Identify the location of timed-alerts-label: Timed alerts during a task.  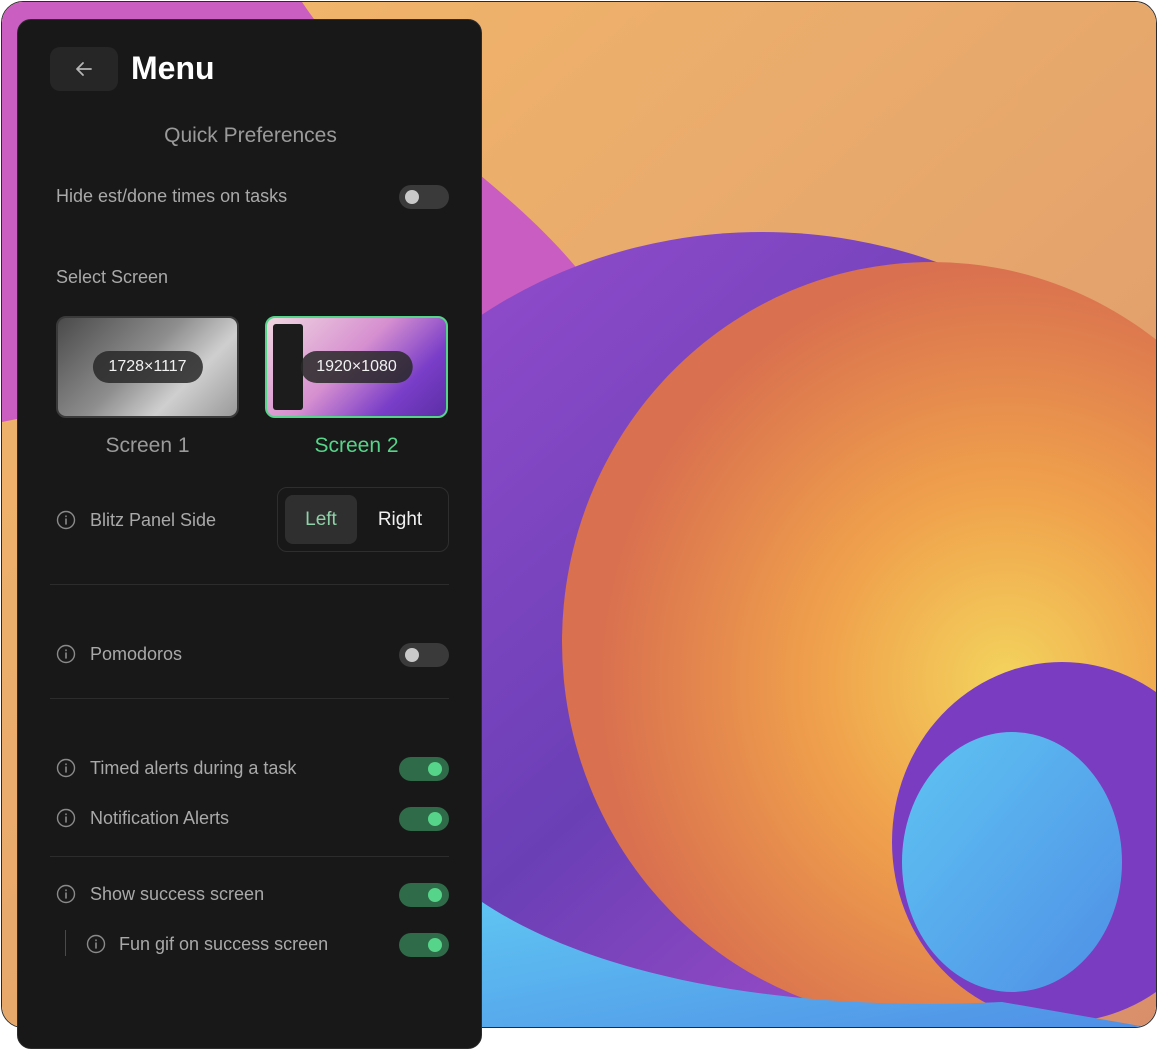
(193, 768).